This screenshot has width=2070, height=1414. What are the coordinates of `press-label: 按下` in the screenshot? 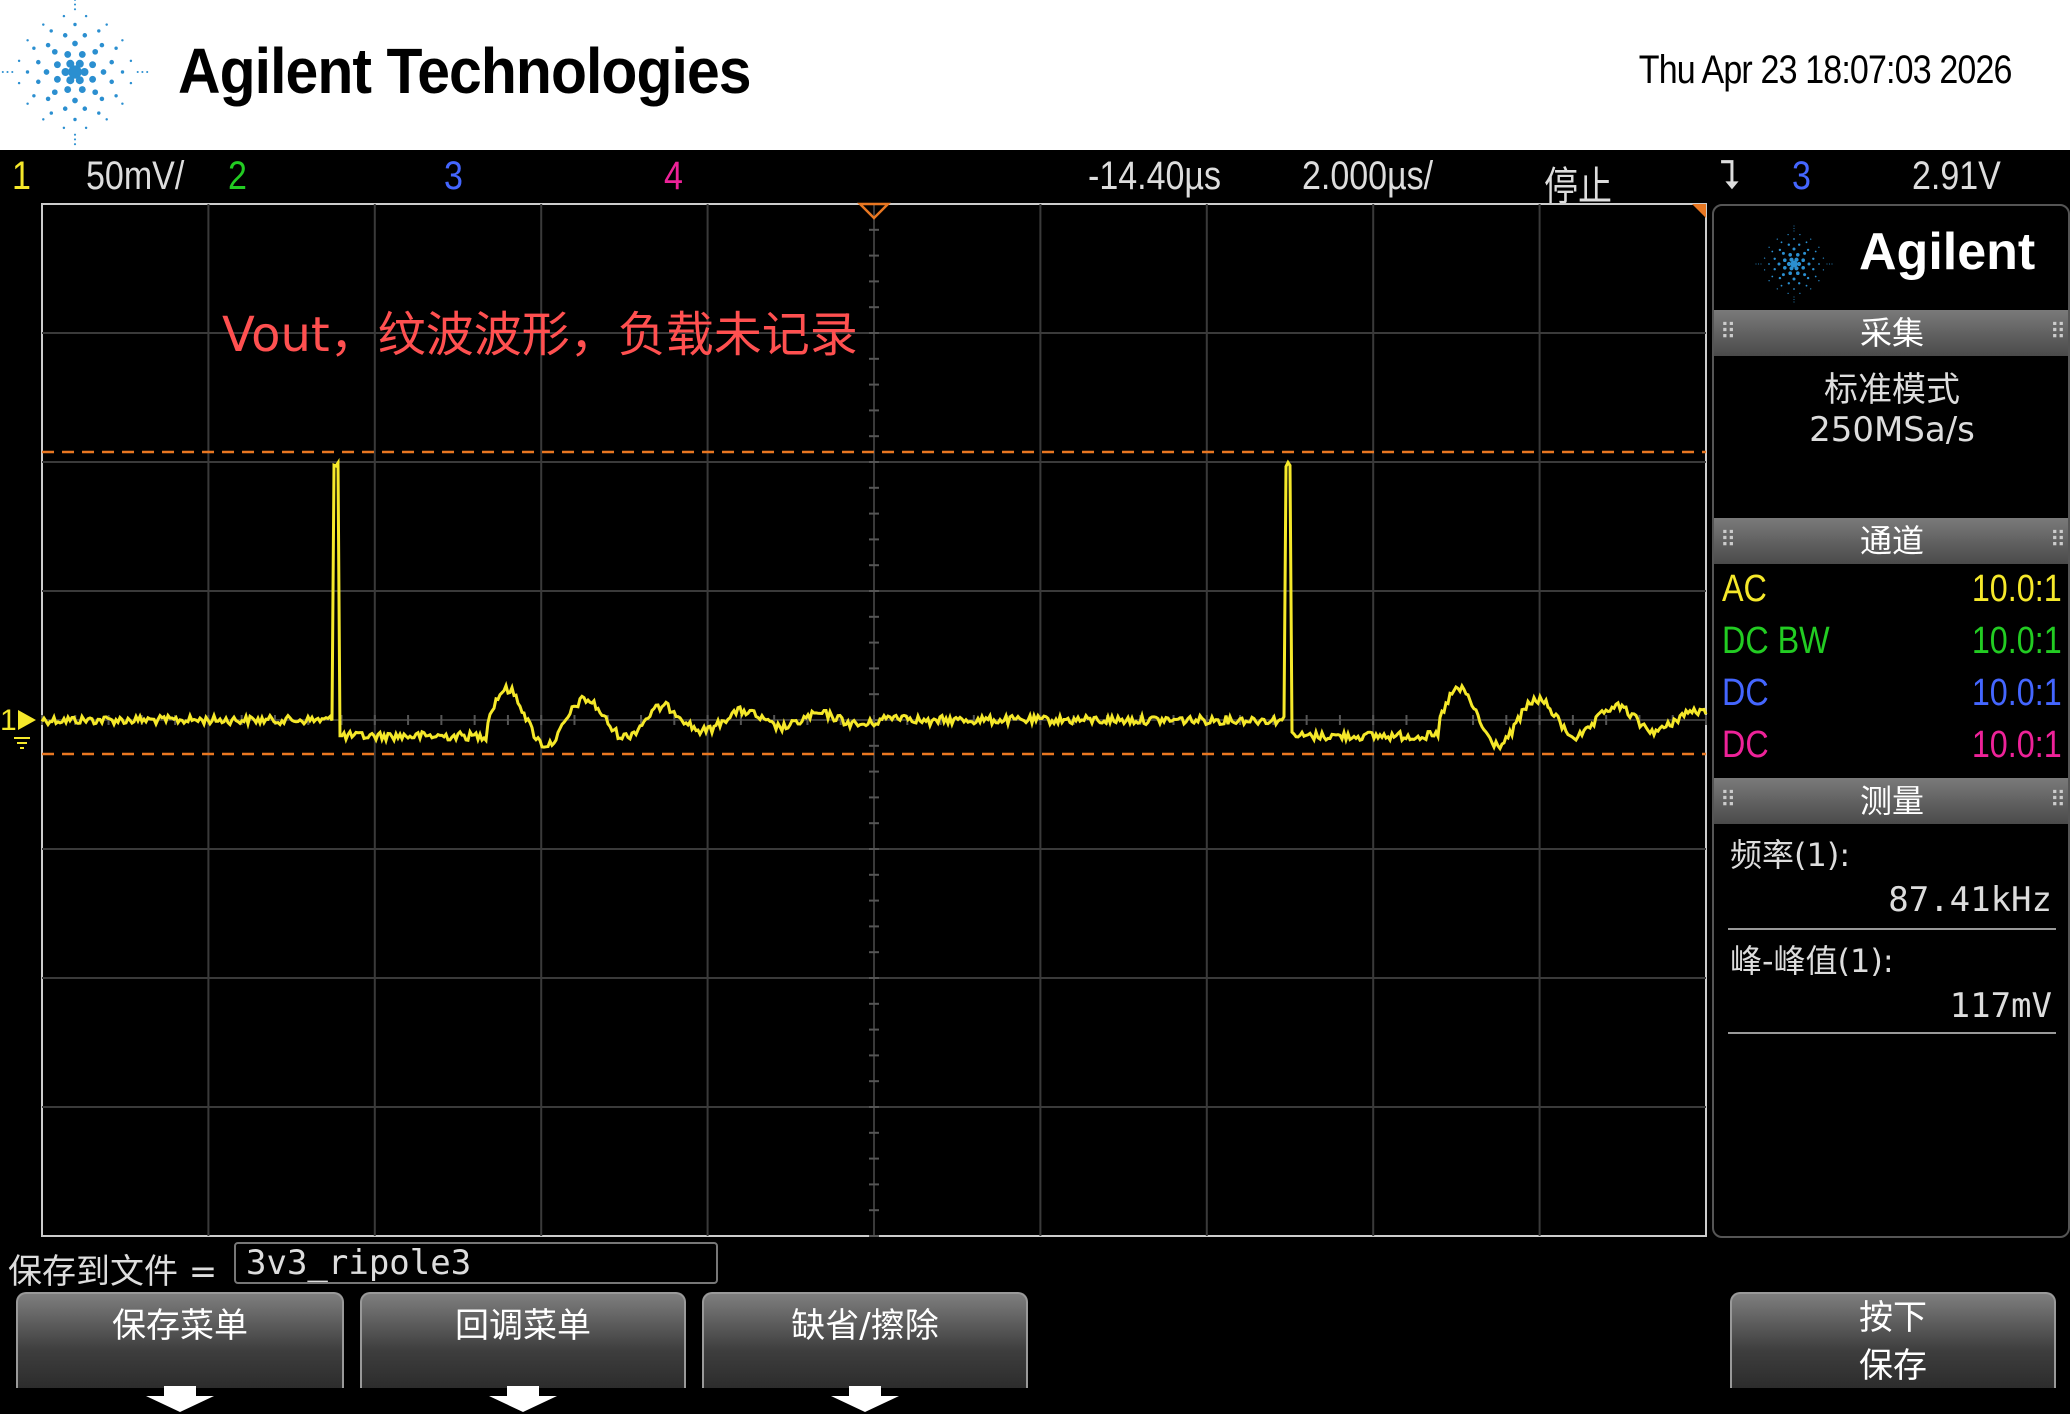 It's located at (1893, 1318).